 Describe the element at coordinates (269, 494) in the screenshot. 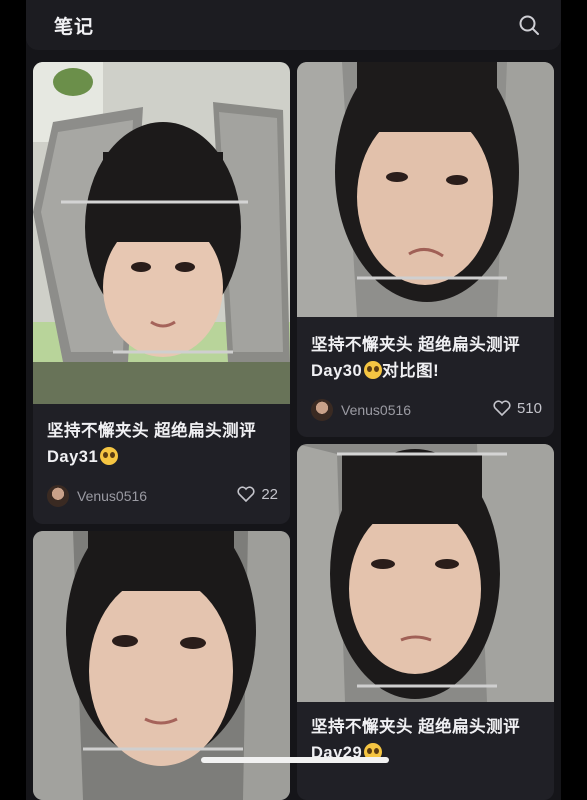

I see `like-count: 22` at that location.